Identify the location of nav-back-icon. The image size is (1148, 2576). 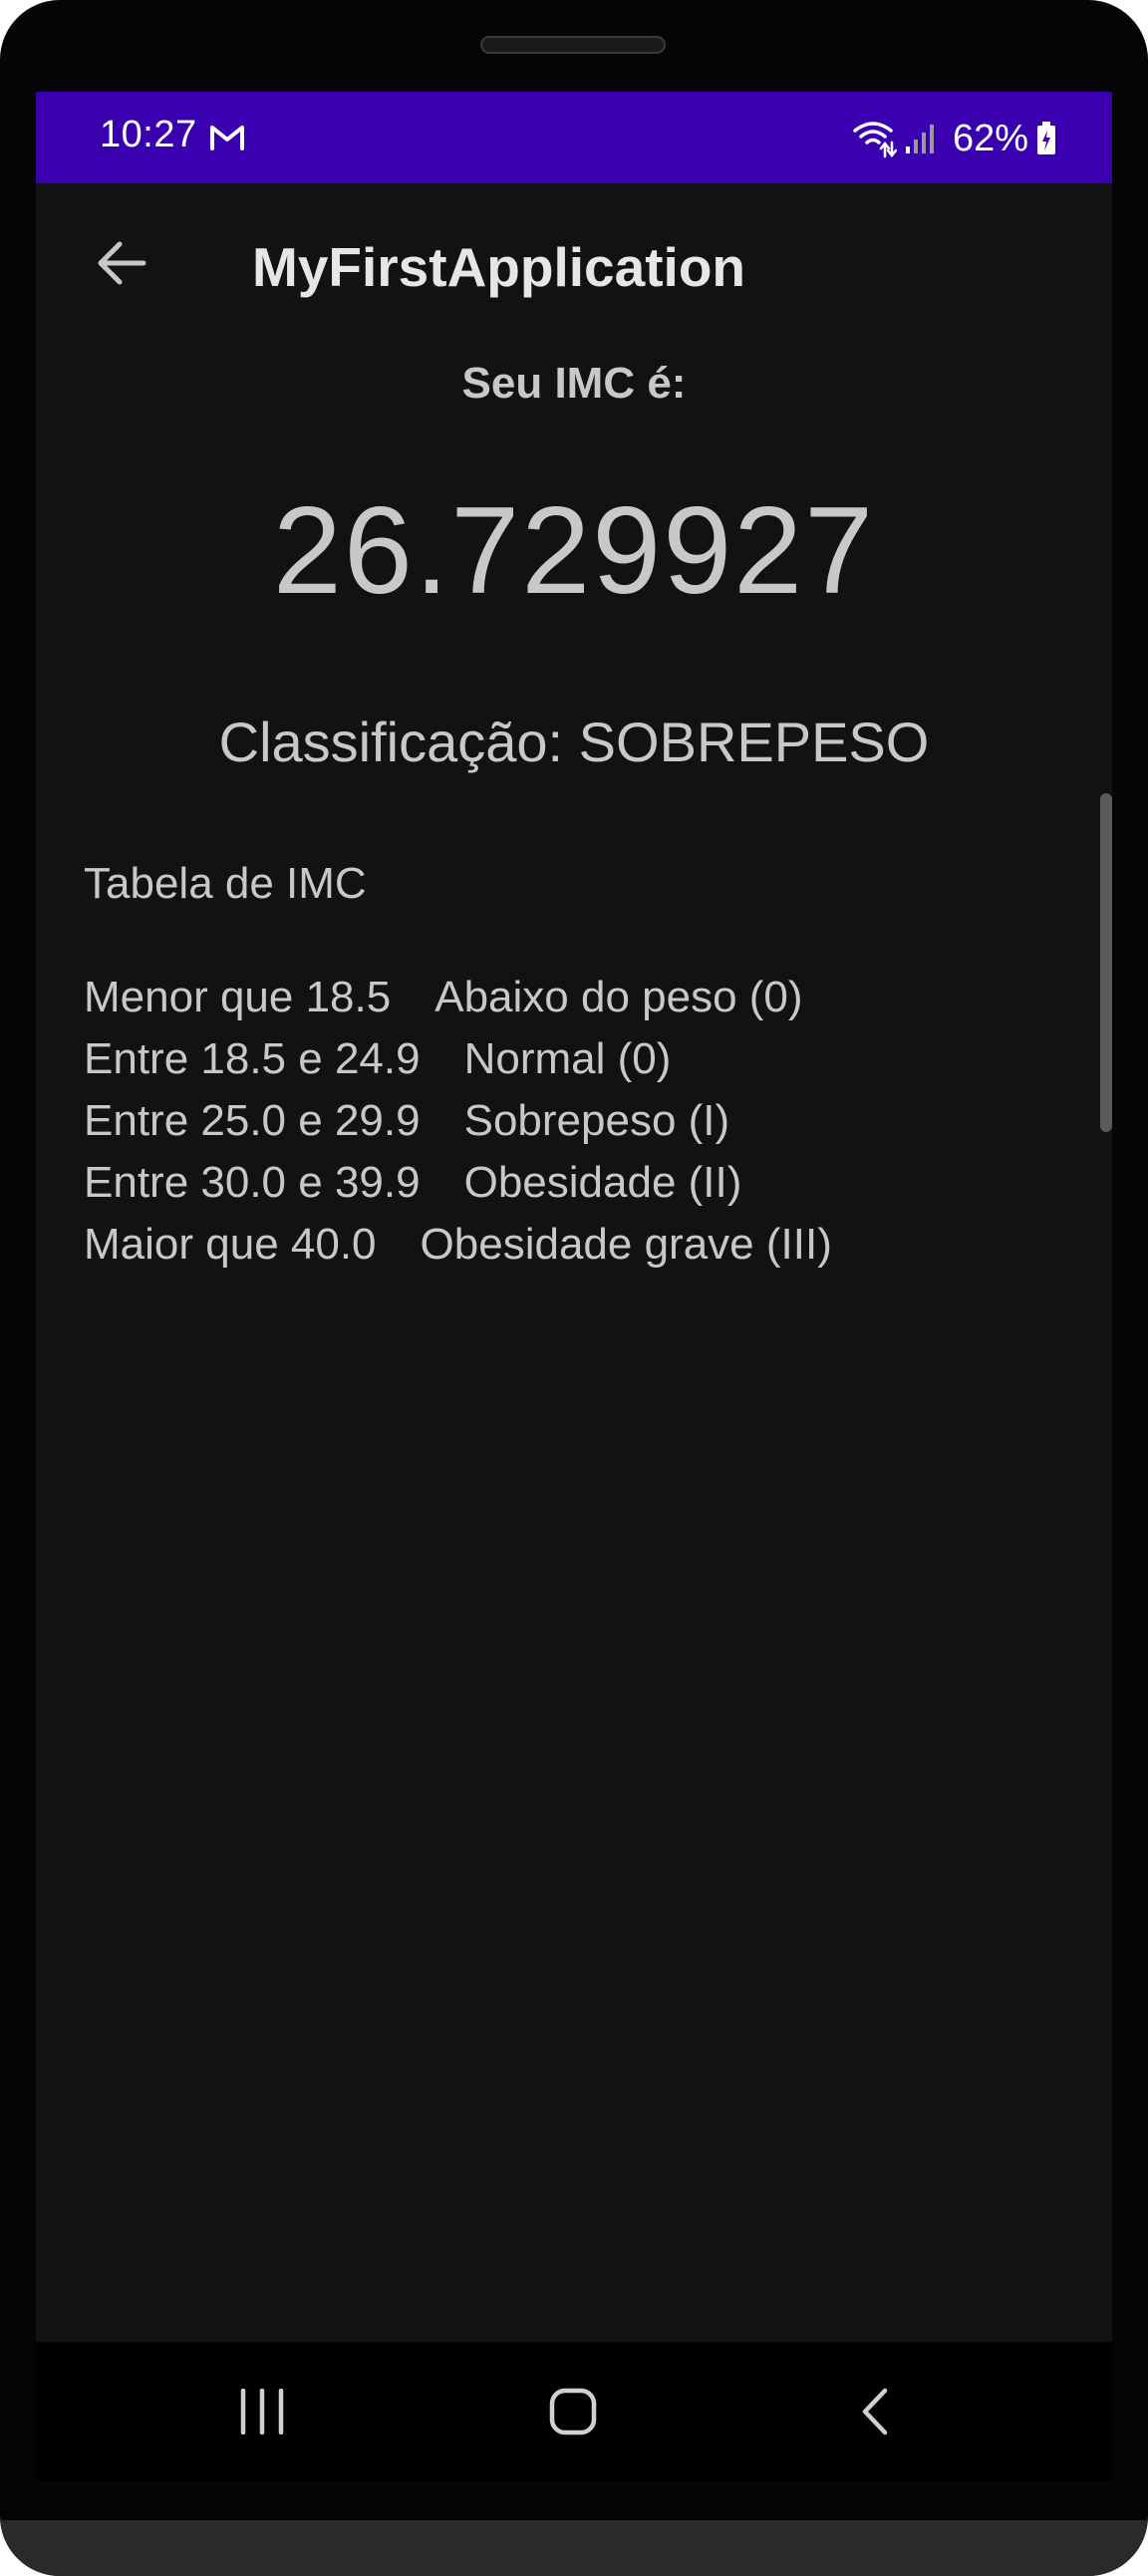
(875, 2411).